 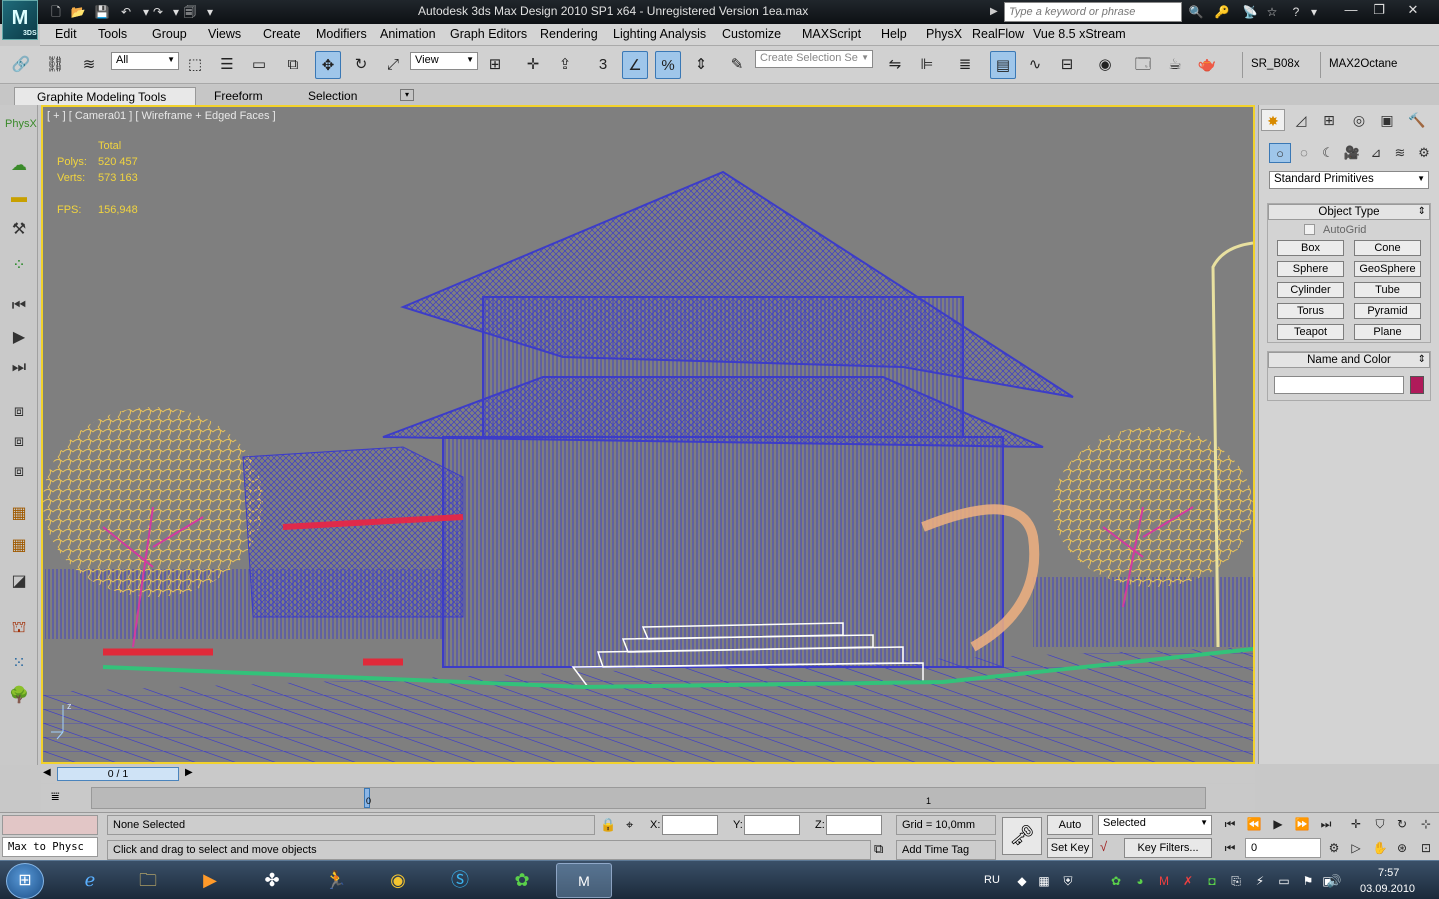 I want to click on object-type-header: Object Type, so click(x=1349, y=212).